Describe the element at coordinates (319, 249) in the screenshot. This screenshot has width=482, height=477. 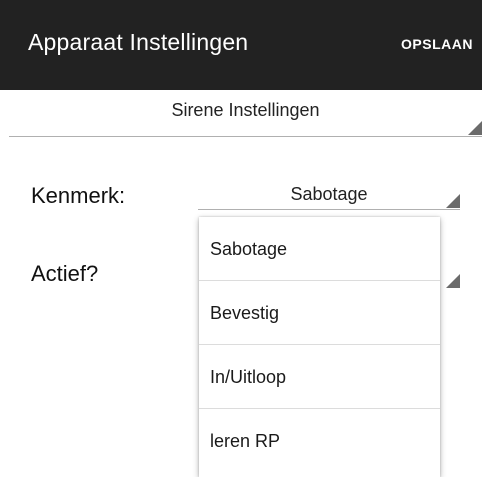
I see `dropdown-option-sabotage: Sabotage` at that location.